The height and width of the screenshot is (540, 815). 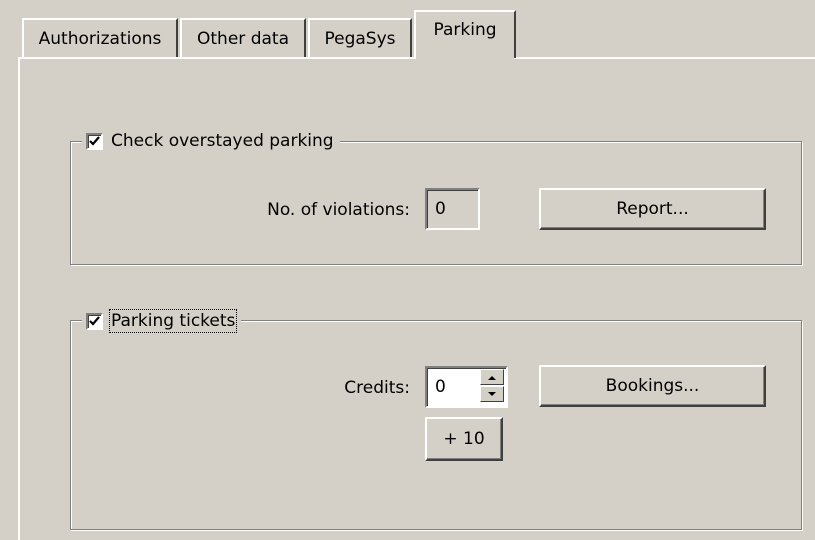 What do you see at coordinates (465, 58) in the screenshot?
I see `active-tab-join` at bounding box center [465, 58].